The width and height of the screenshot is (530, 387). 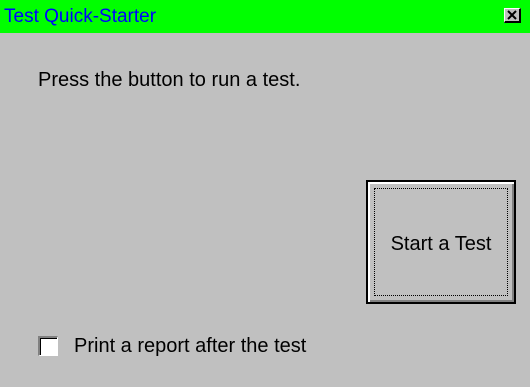 I want to click on print-report-label: Print a report after the test, so click(x=190, y=346).